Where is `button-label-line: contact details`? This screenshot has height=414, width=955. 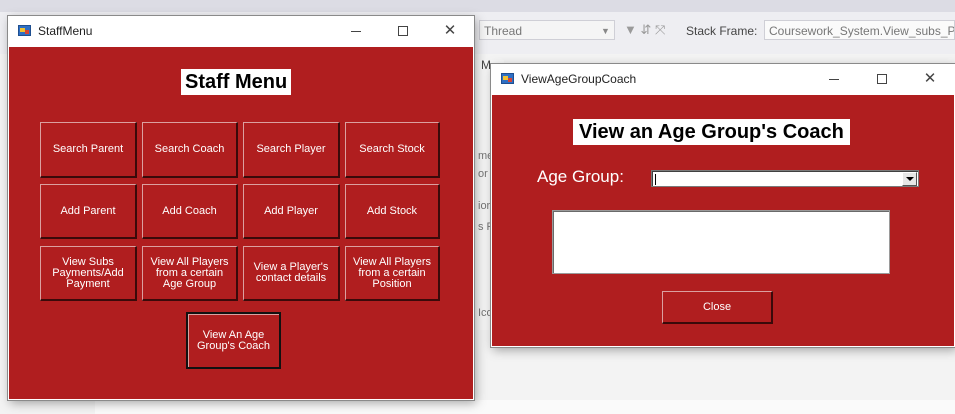
button-label-line: contact details is located at coordinates (291, 278).